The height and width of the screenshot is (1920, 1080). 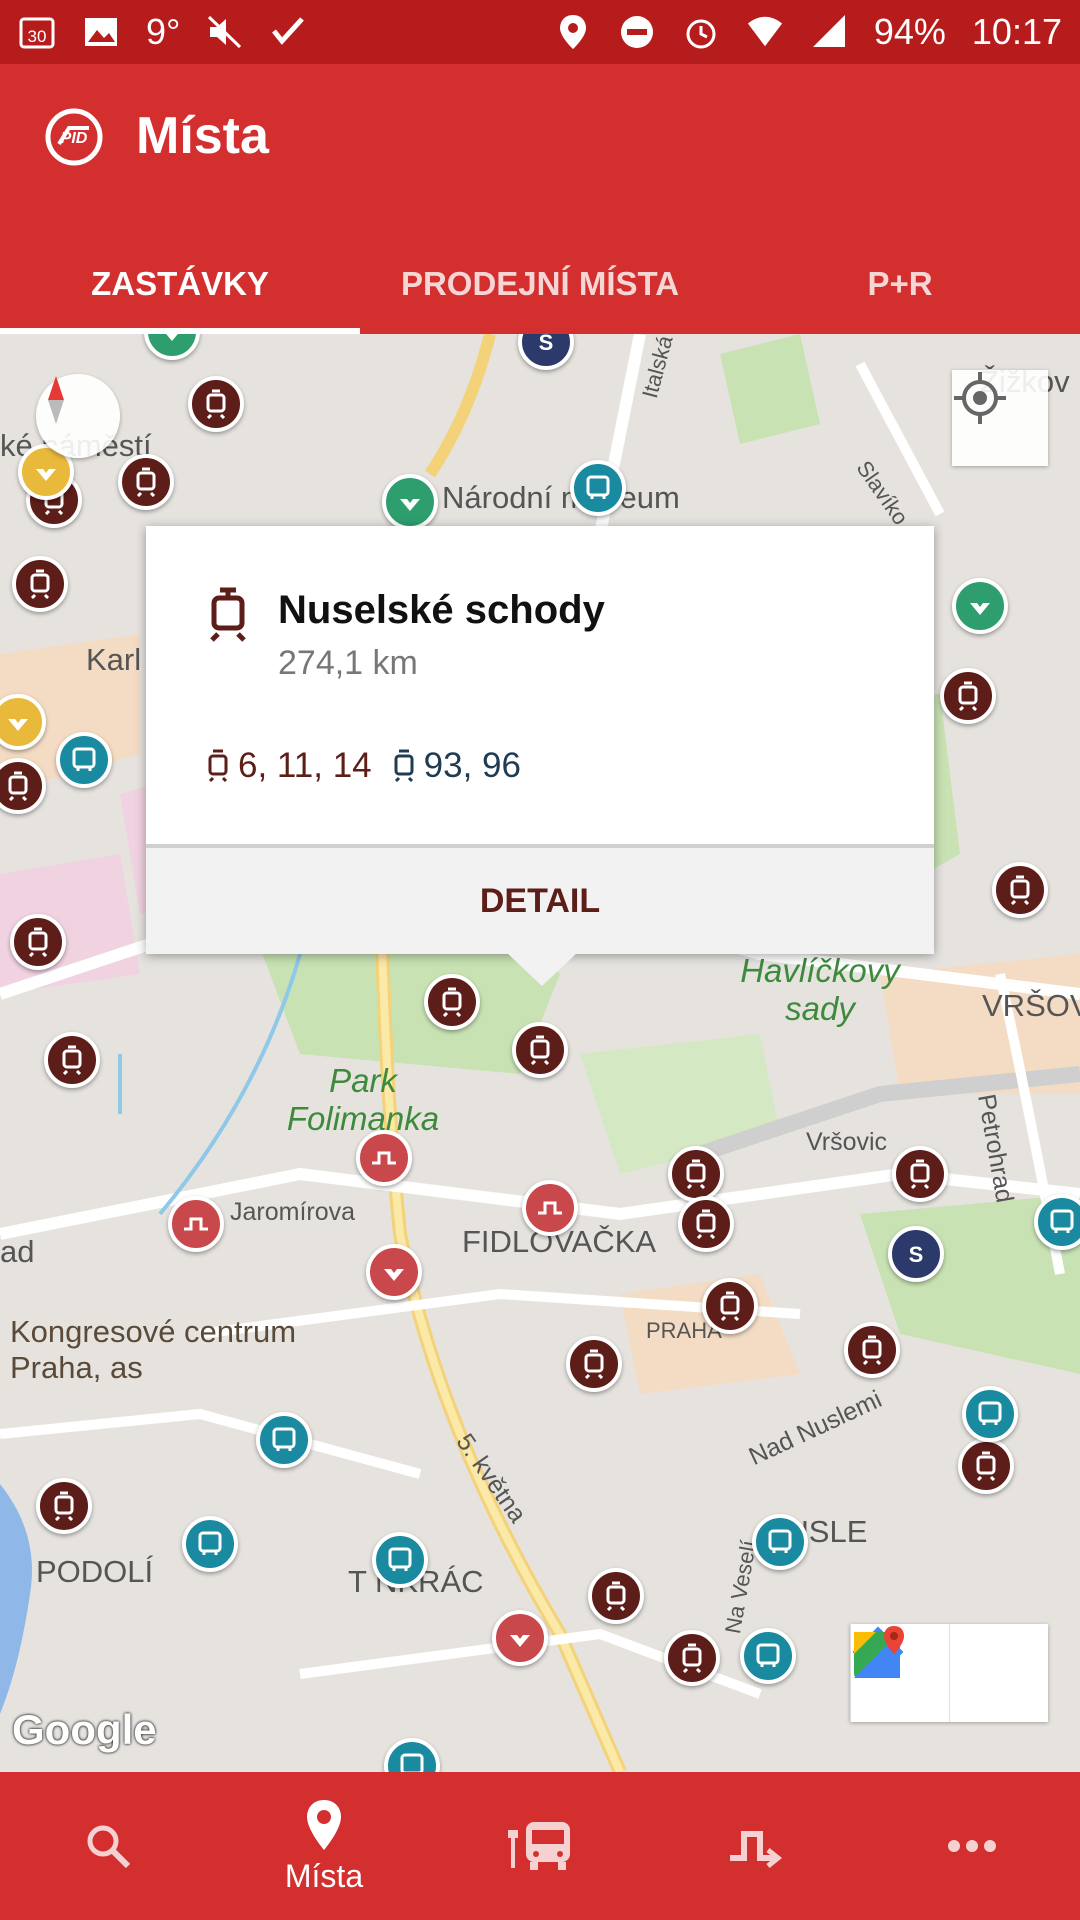 I want to click on nav-more, so click(x=972, y=1846).